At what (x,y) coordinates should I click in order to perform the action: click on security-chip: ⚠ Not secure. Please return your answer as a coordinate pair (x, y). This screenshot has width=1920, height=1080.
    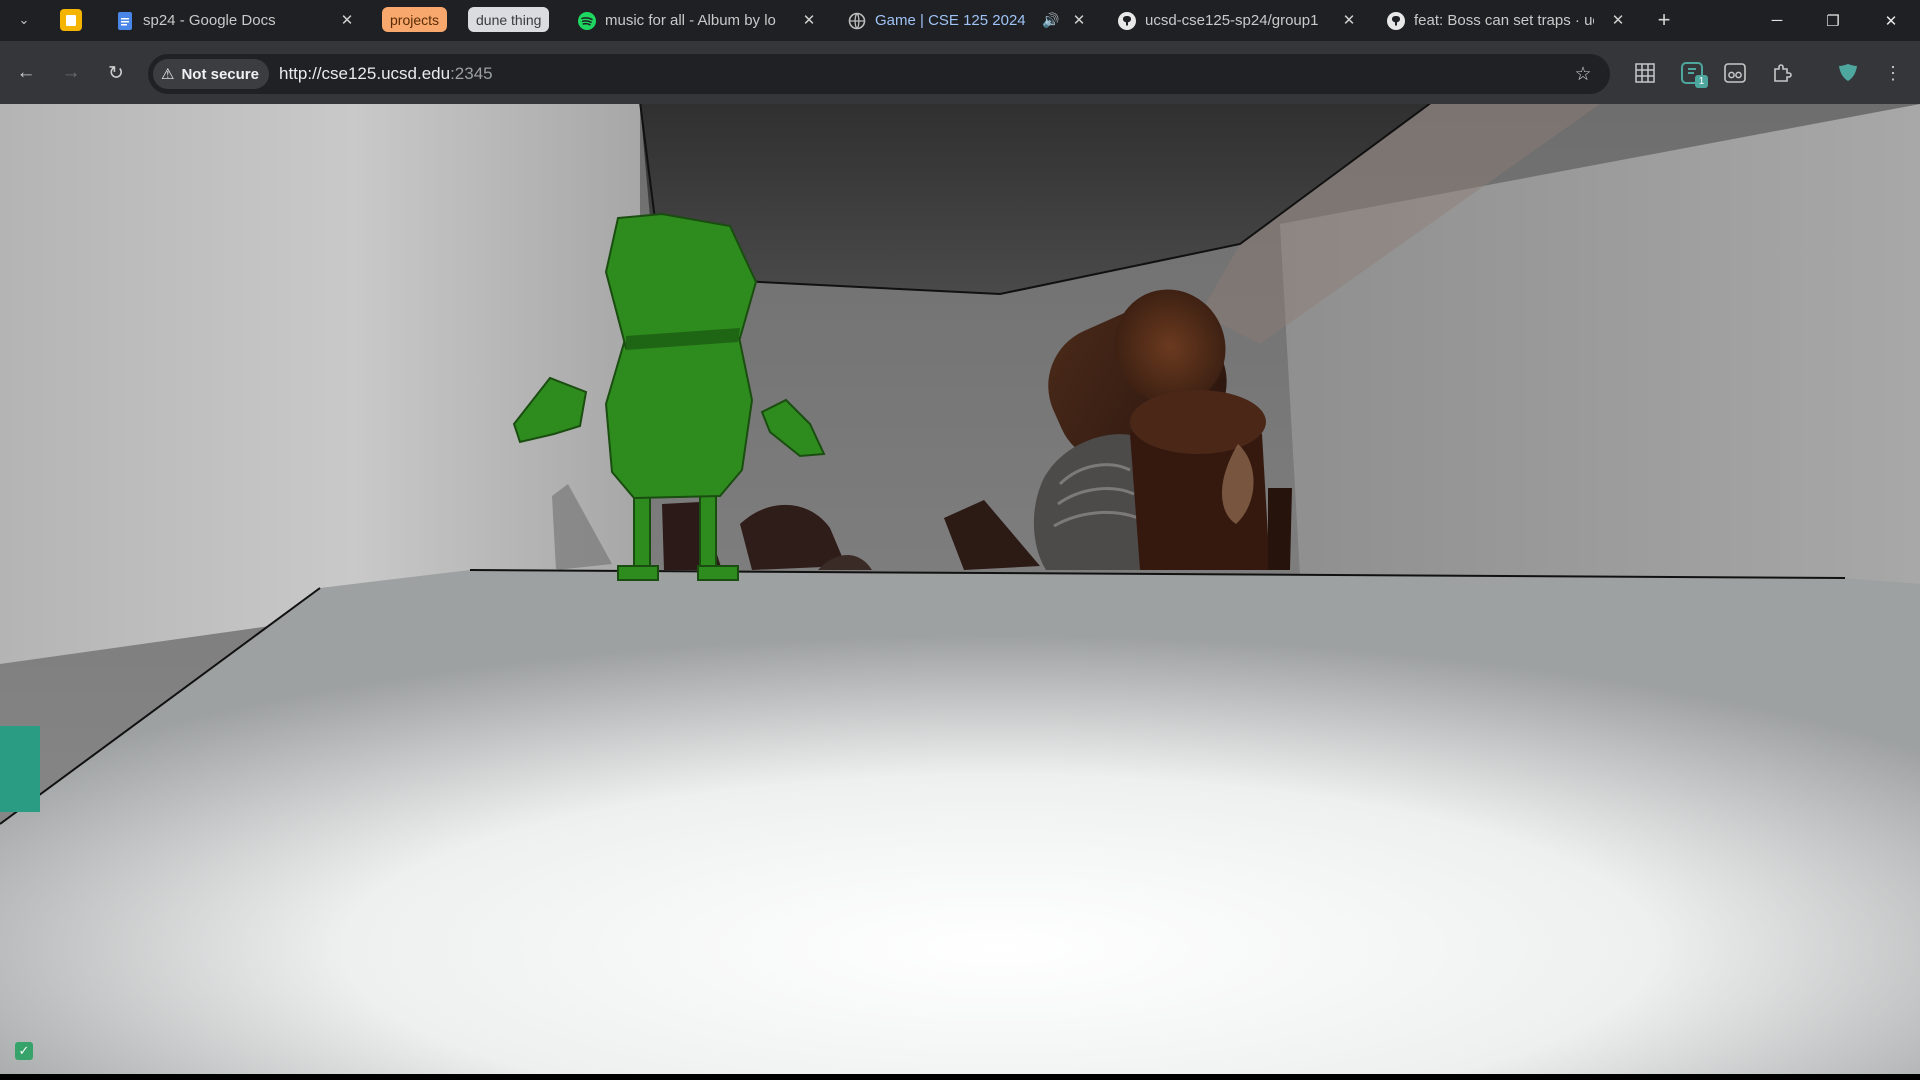
    Looking at the image, I should click on (211, 74).